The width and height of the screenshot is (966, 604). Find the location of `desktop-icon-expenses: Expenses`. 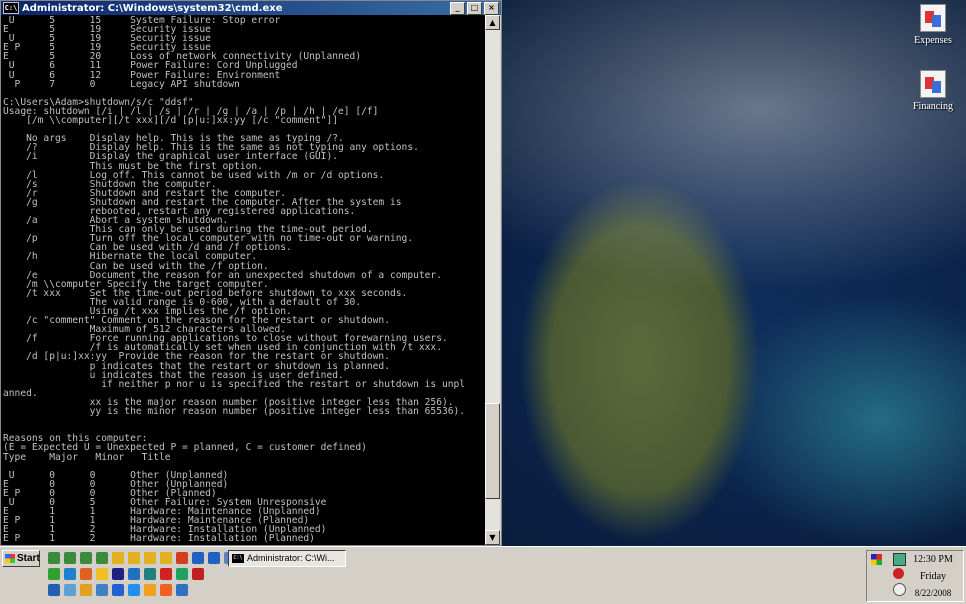

desktop-icon-expenses: Expenses is located at coordinates (932, 25).